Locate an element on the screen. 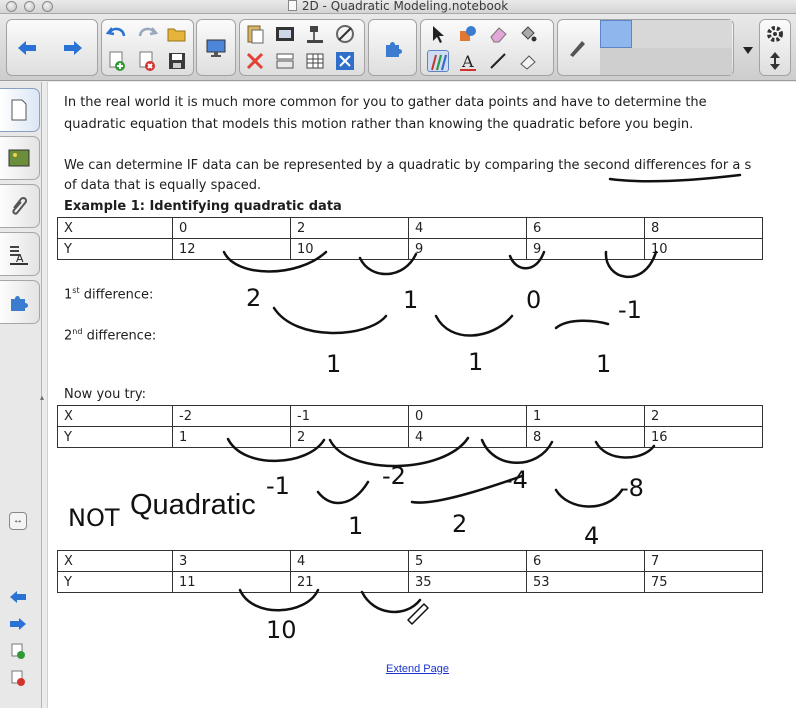  table-cell: 11 is located at coordinates (231, 582).